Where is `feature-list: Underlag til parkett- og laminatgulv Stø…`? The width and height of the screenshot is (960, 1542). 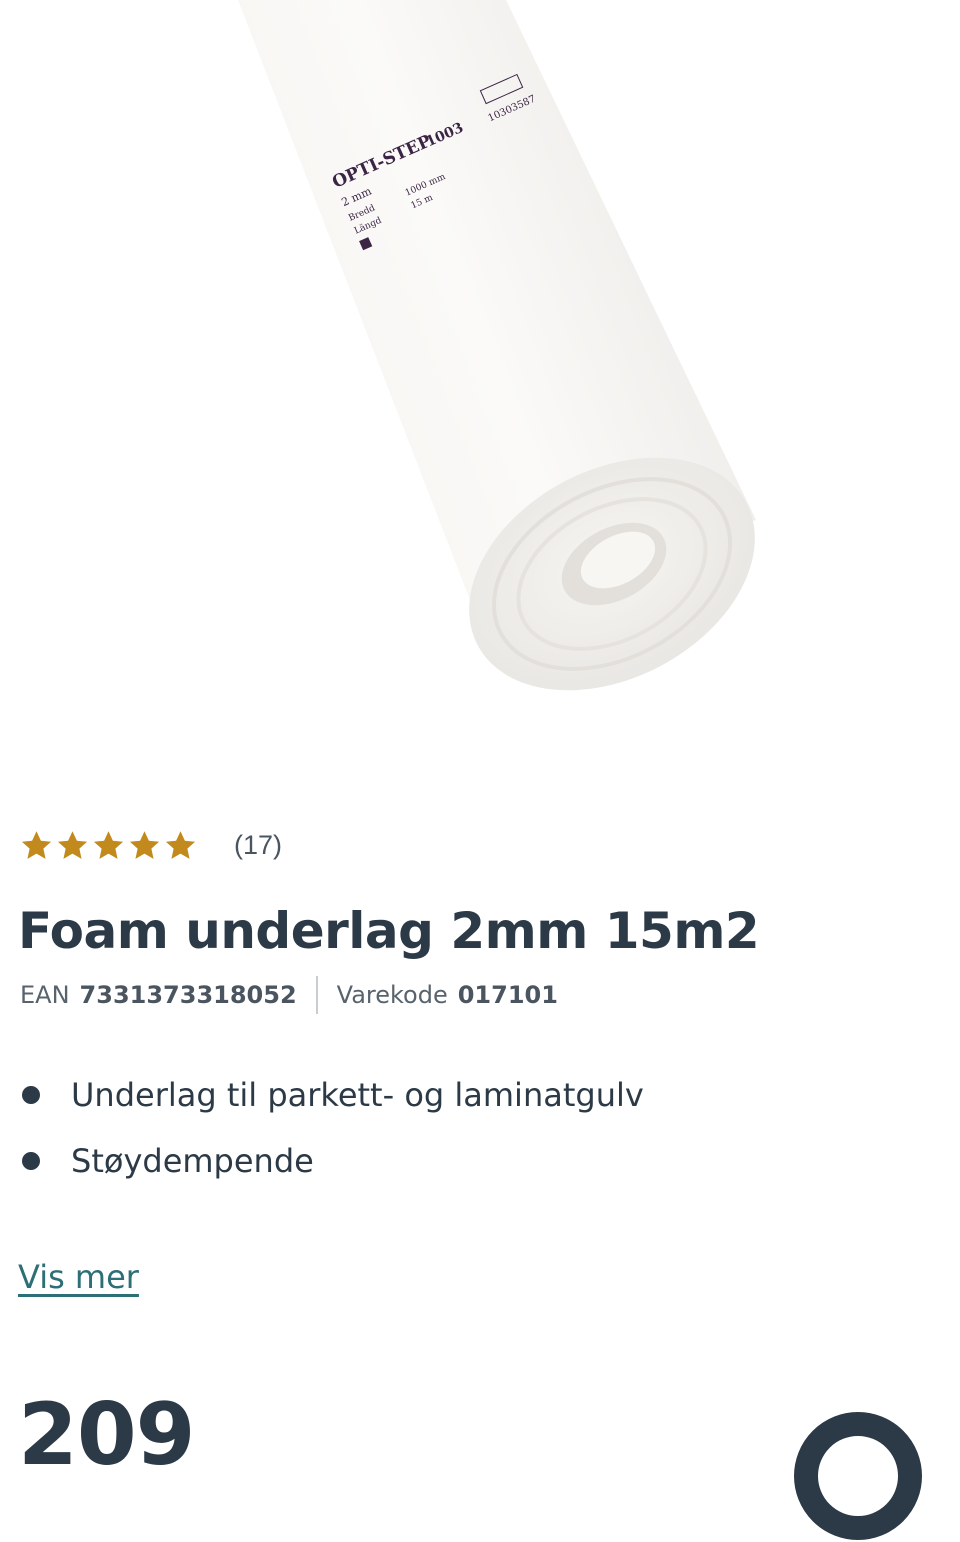
feature-list: Underlag til parkett- og laminatgulv Stø… is located at coordinates (333, 1128).